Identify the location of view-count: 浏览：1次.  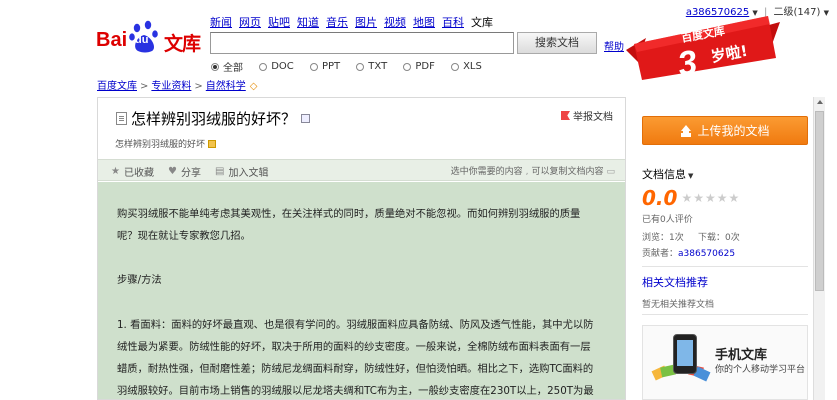
(663, 238).